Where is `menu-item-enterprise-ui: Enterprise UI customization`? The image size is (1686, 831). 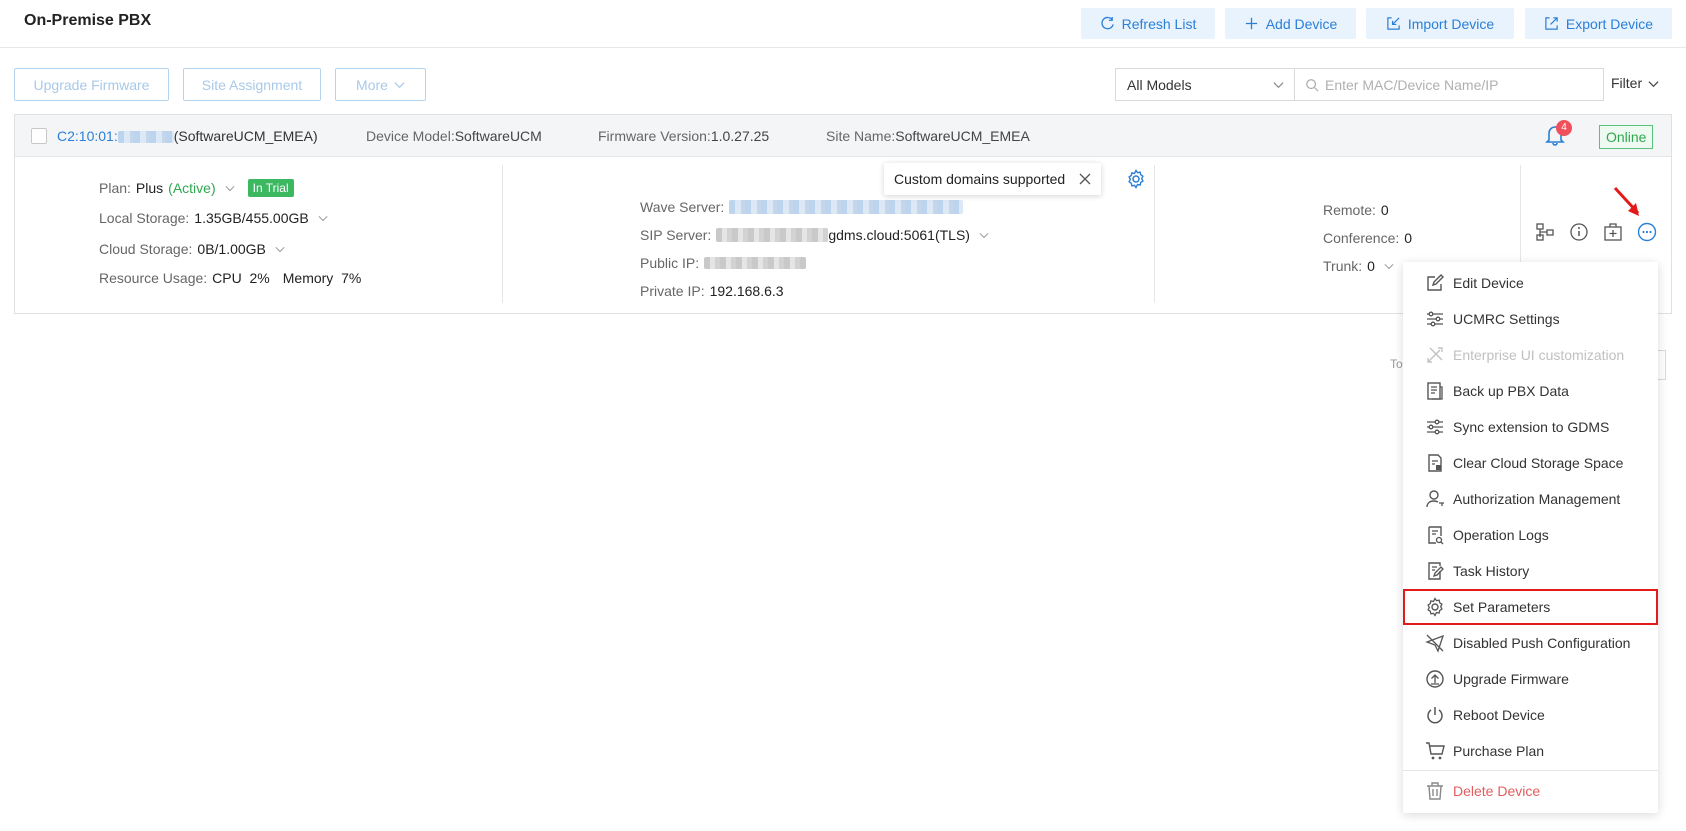
menu-item-enterprise-ui: Enterprise UI customization is located at coordinates (1530, 355).